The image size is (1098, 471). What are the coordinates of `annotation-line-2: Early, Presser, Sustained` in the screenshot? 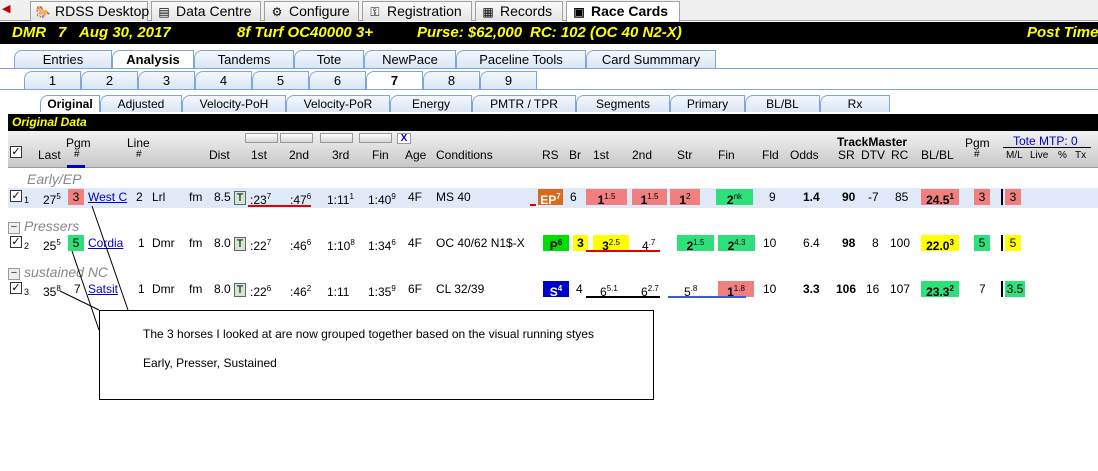 It's located at (210, 363).